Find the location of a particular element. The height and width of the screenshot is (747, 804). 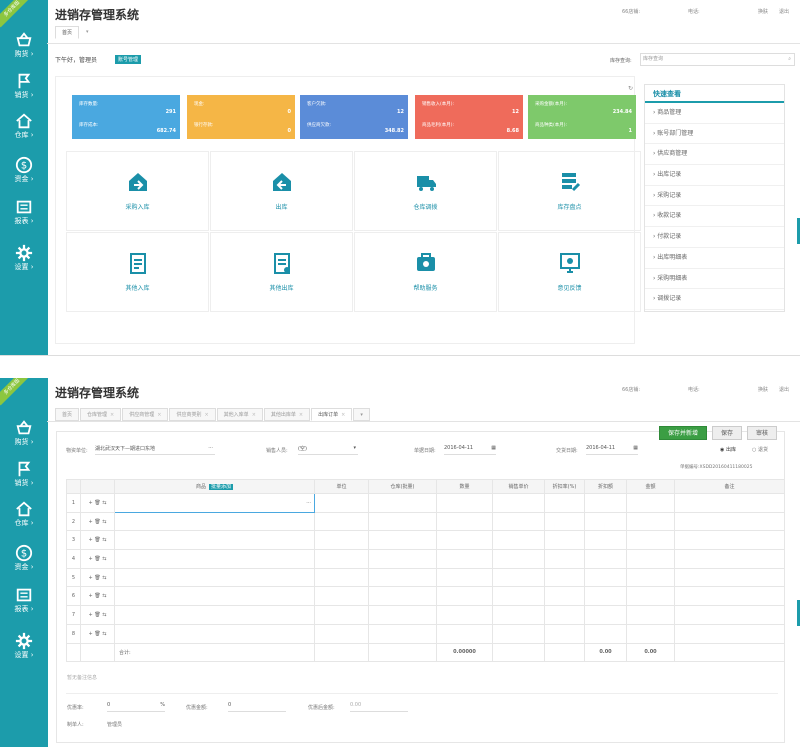

shortcut-tile: 库存盘点 is located at coordinates (569, 191).